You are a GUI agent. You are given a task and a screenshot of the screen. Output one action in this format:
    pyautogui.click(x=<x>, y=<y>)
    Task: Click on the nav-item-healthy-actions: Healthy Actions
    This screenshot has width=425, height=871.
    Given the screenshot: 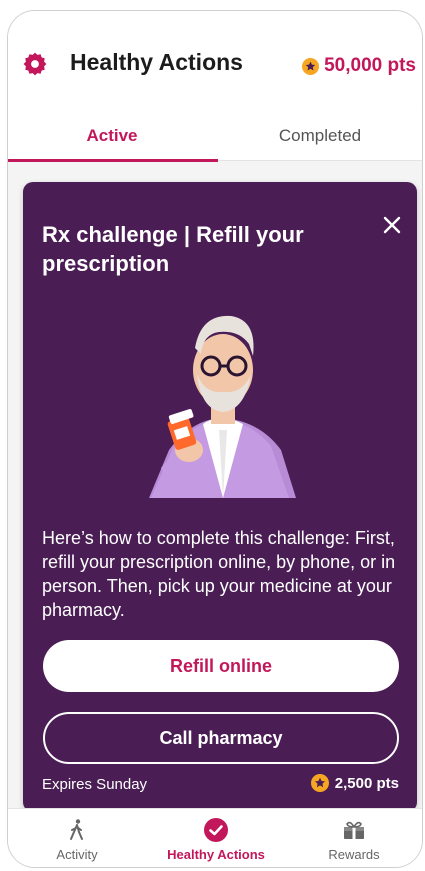 What is the action you would take?
    pyautogui.click(x=216, y=838)
    